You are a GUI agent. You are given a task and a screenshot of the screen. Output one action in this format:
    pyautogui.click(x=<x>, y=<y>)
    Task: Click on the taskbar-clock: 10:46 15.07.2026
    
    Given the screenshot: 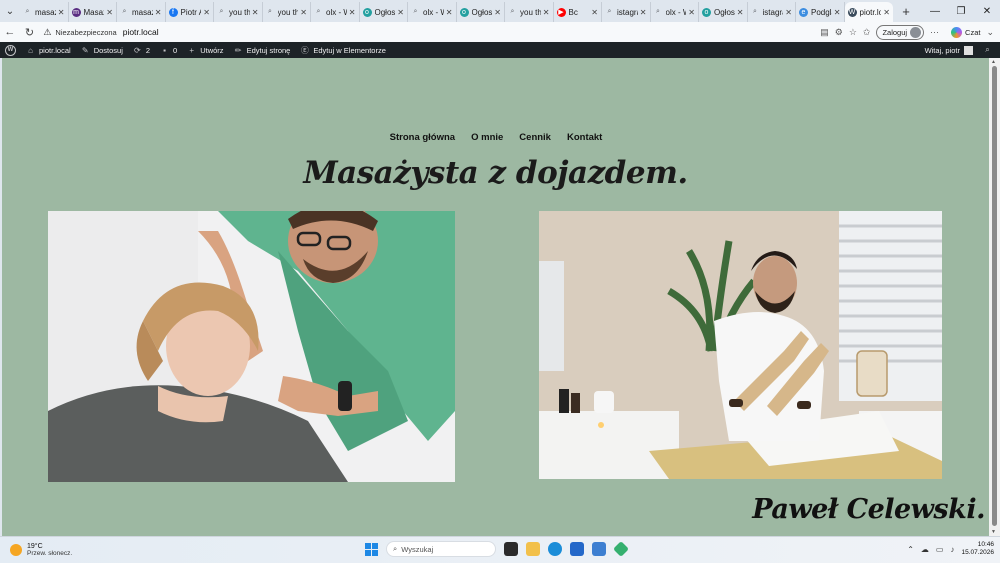 What is the action you would take?
    pyautogui.click(x=977, y=549)
    